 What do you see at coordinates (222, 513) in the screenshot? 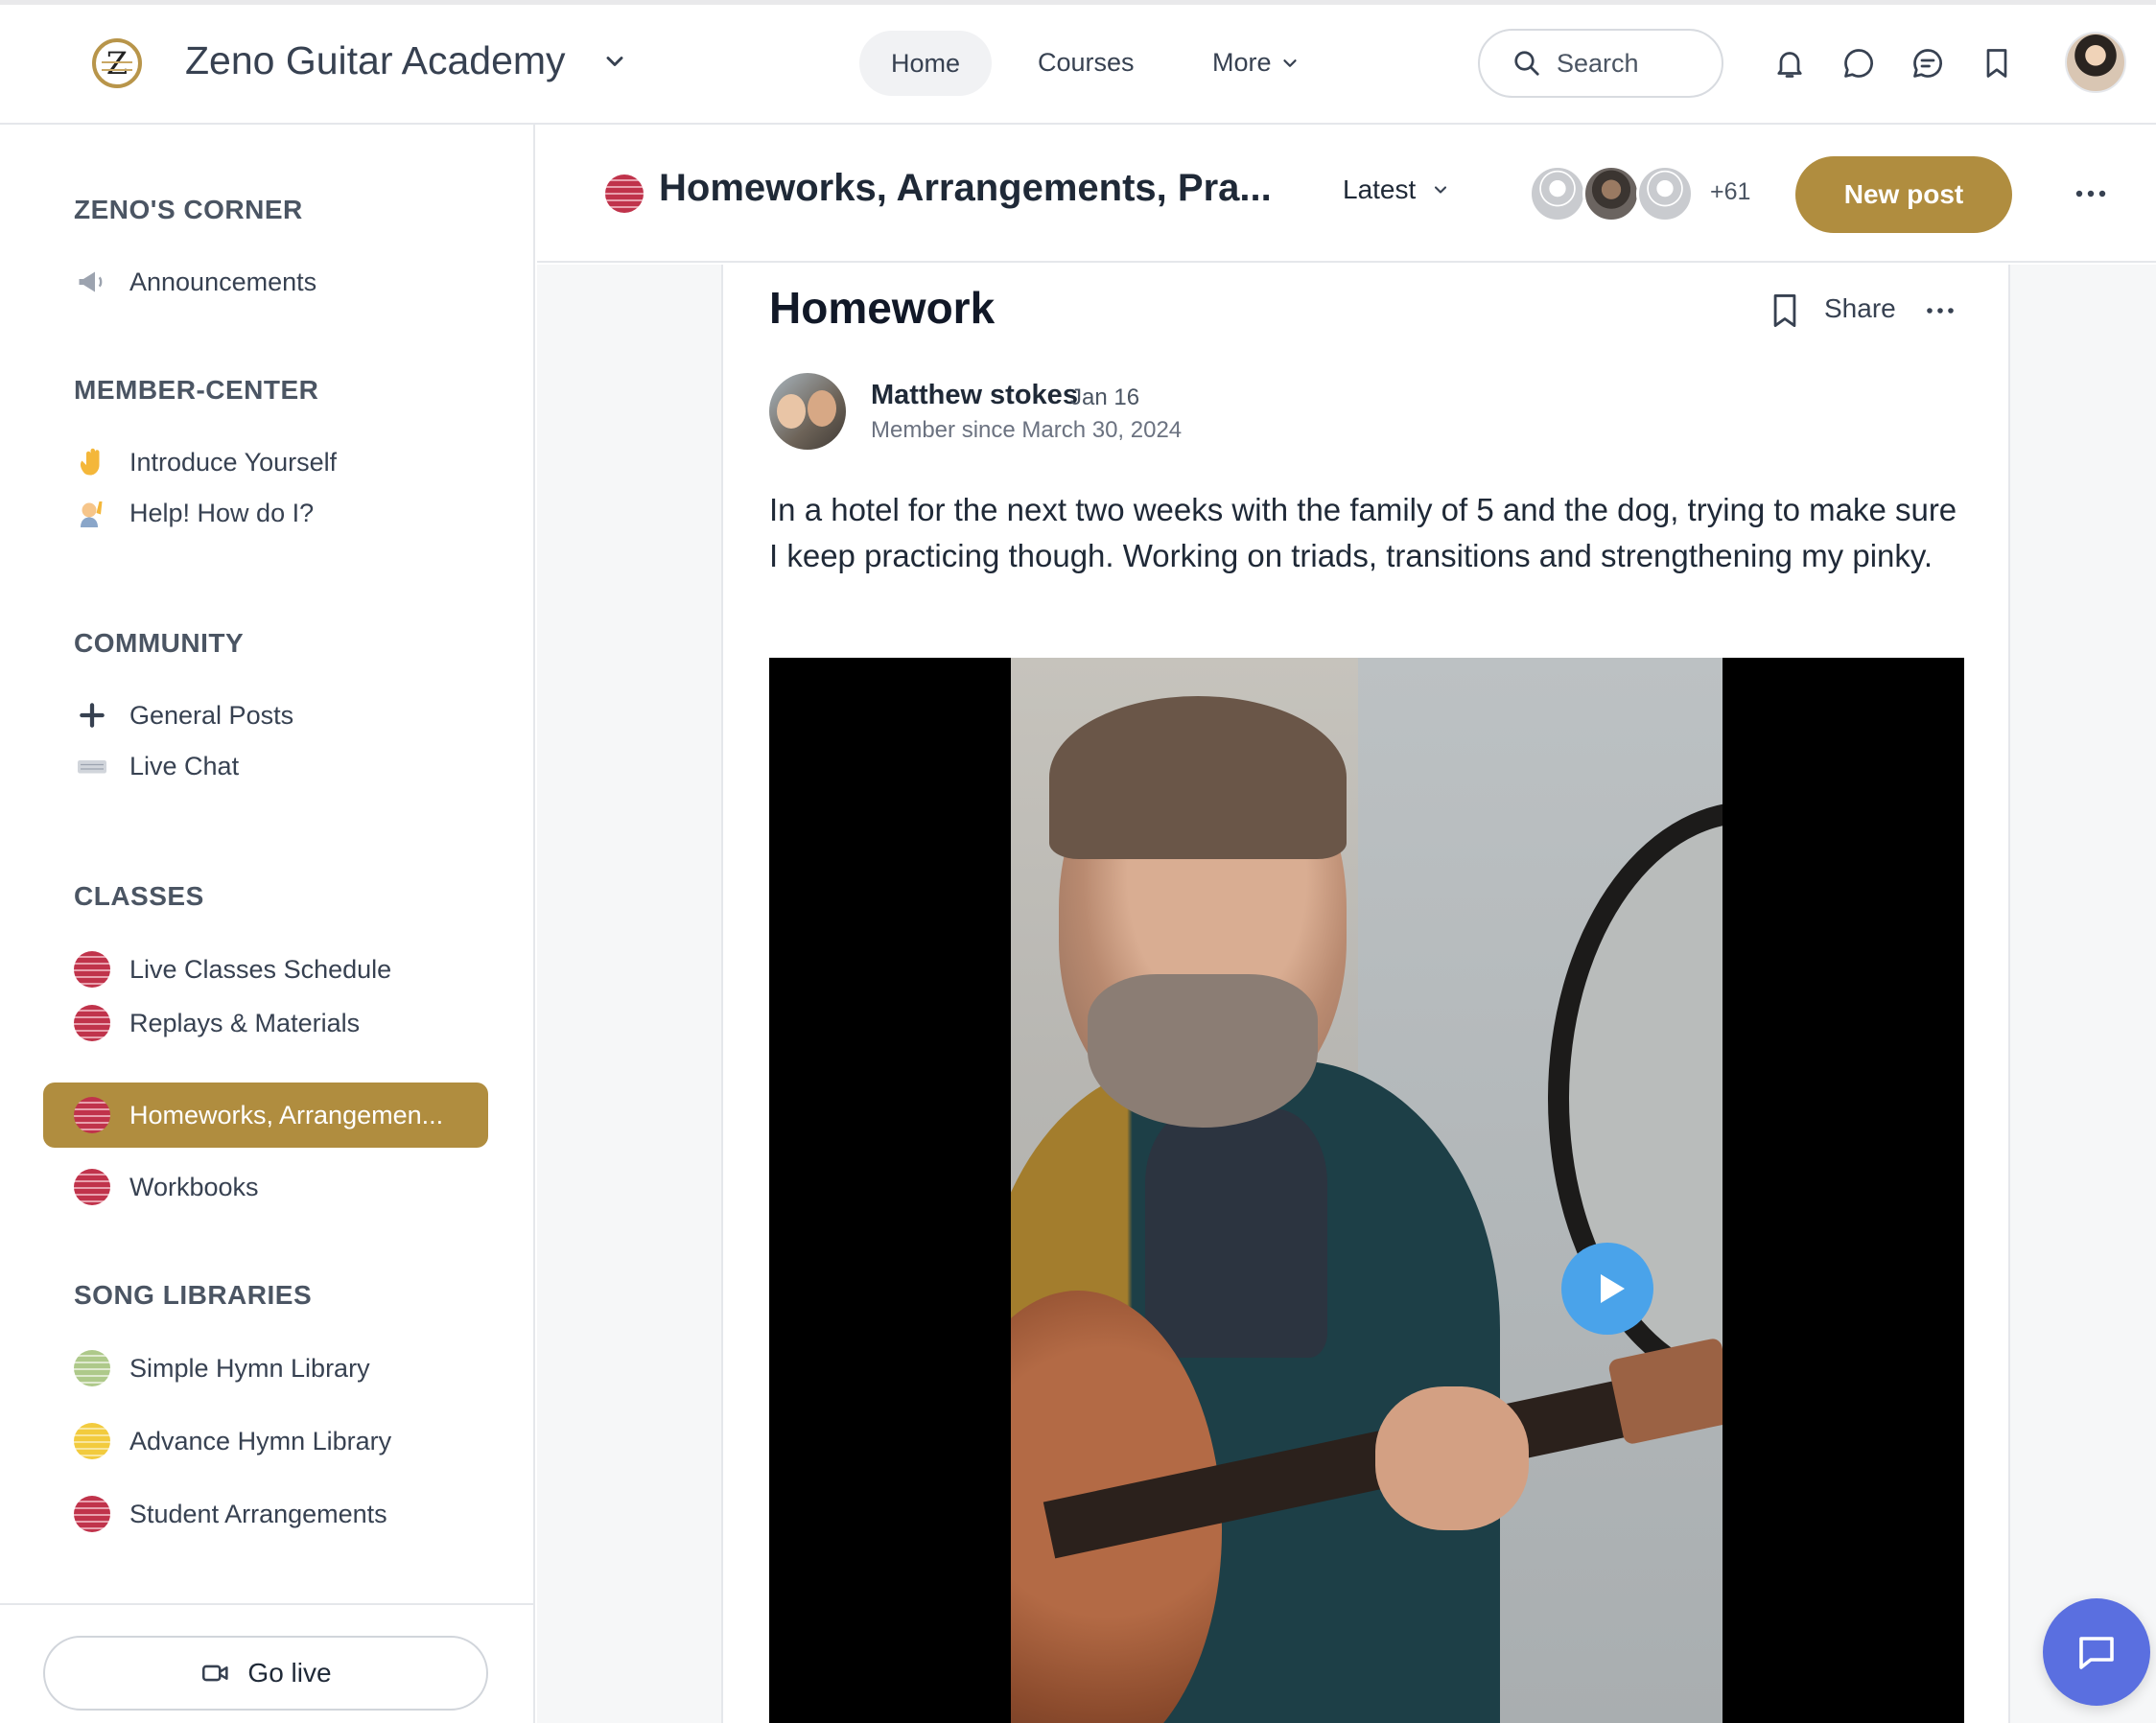
I see `sidebar-item-label: Help! How do I?` at bounding box center [222, 513].